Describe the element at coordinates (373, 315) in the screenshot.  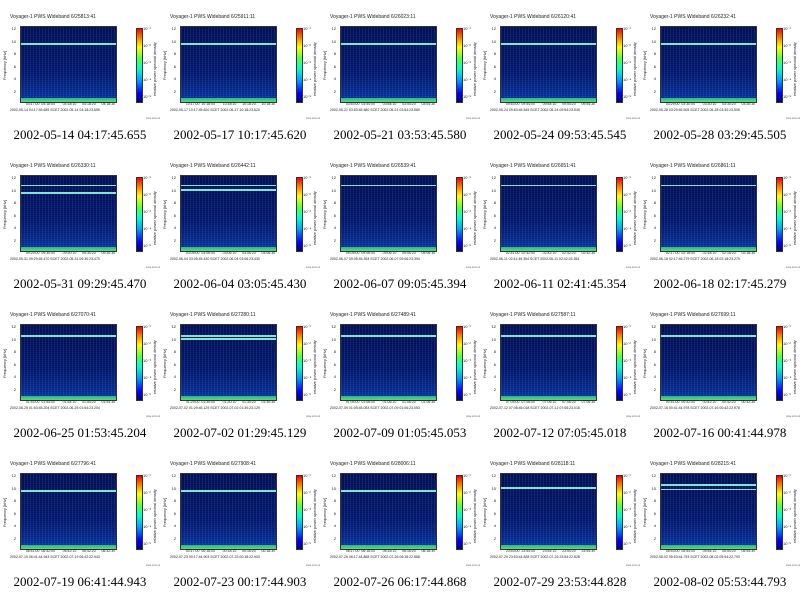
I see `panel-title: Voyager-1 PWS Wideband 6/27489:41` at that location.